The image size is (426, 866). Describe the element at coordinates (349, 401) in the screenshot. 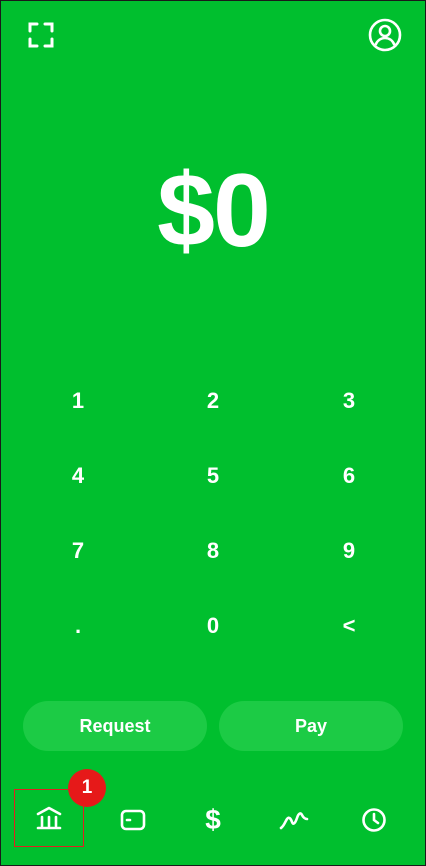

I see `key-3: 3` at that location.